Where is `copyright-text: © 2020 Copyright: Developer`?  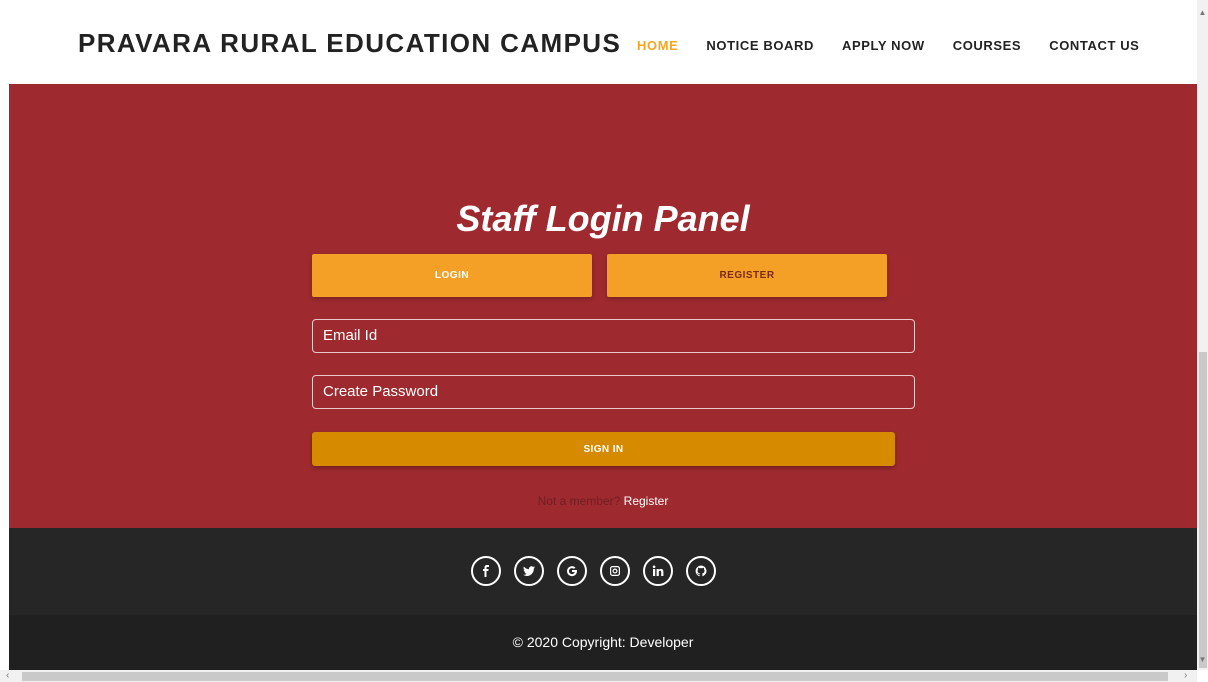
copyright-text: © 2020 Copyright: Developer is located at coordinates (603, 642).